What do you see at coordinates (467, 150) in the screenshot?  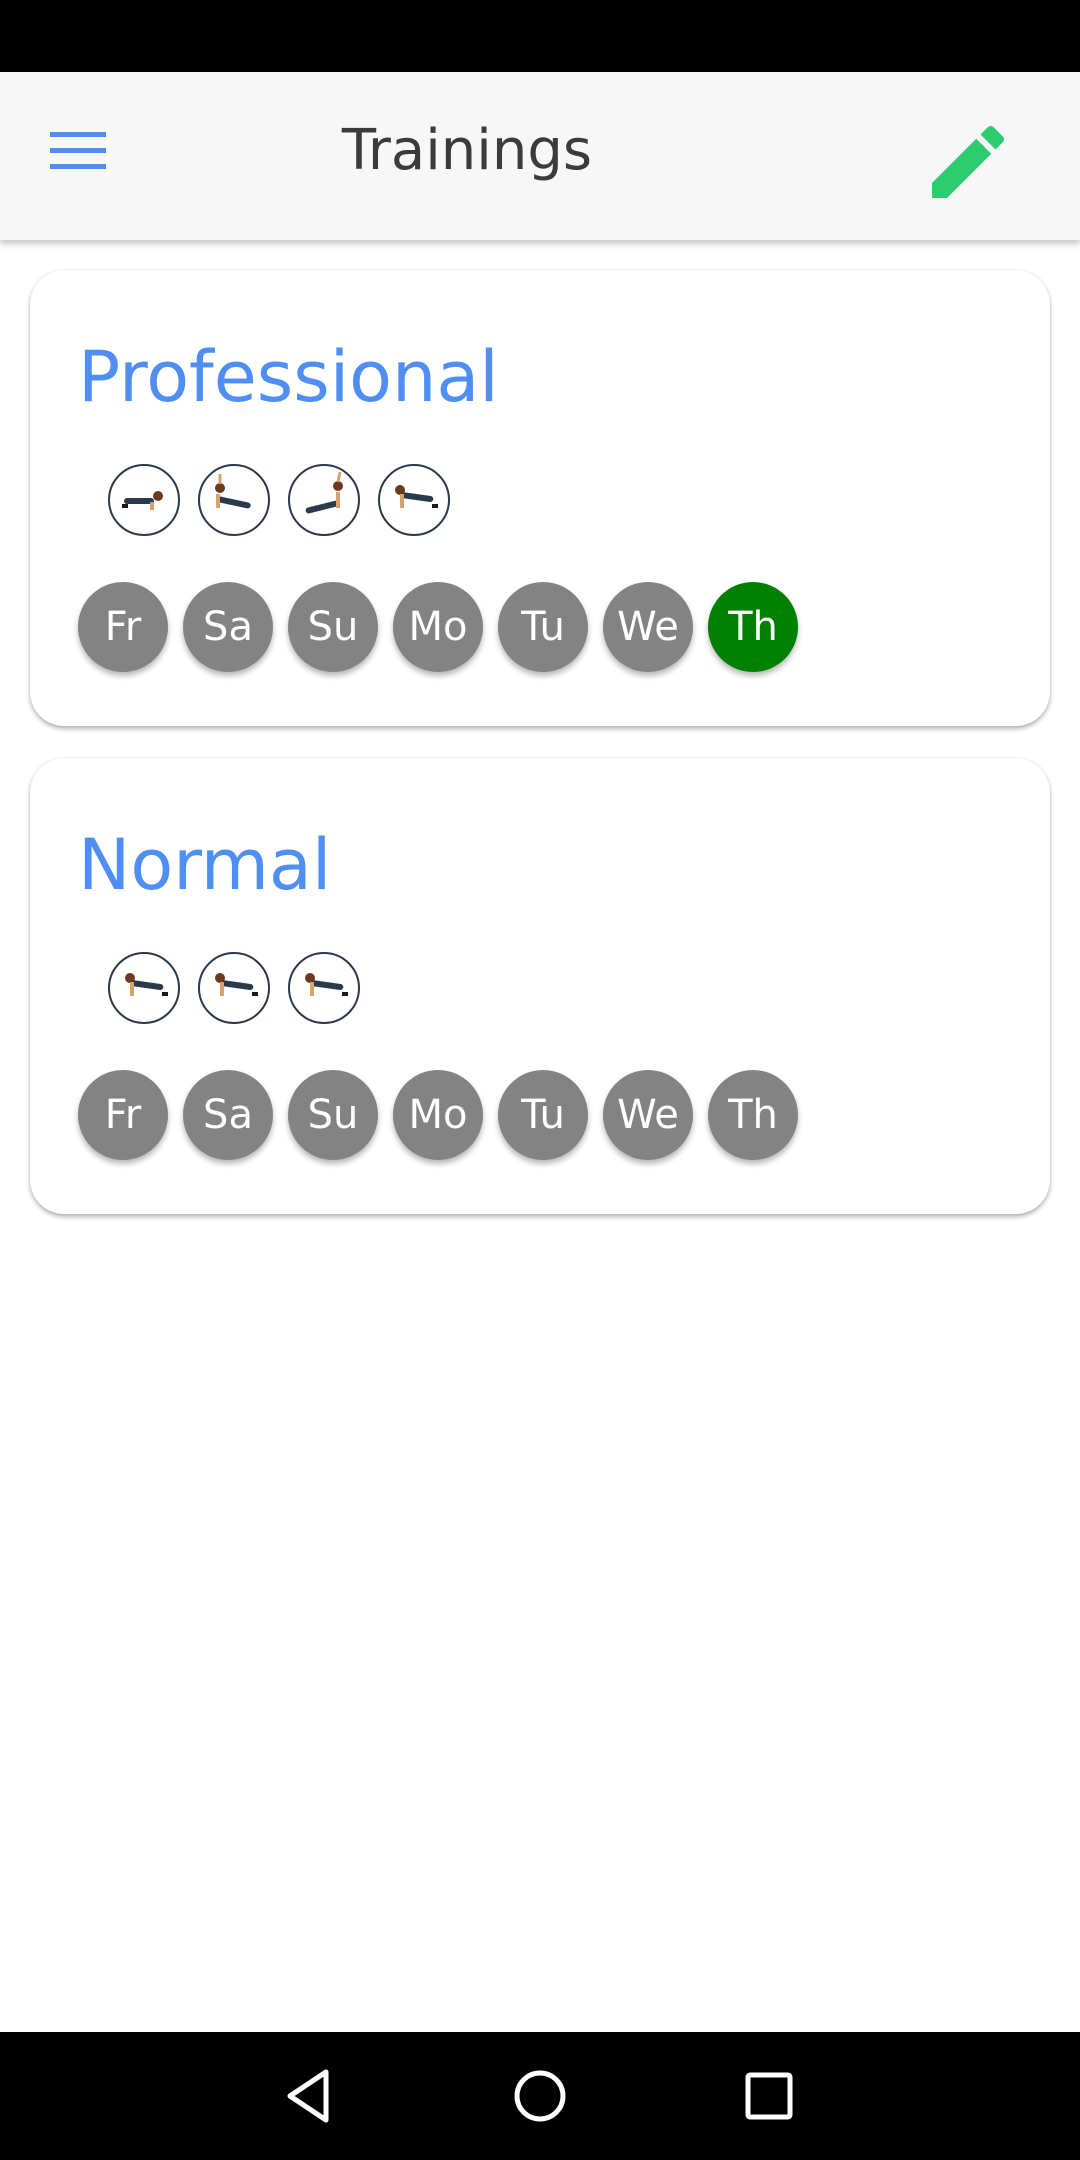 I see `page-title: Trainings` at bounding box center [467, 150].